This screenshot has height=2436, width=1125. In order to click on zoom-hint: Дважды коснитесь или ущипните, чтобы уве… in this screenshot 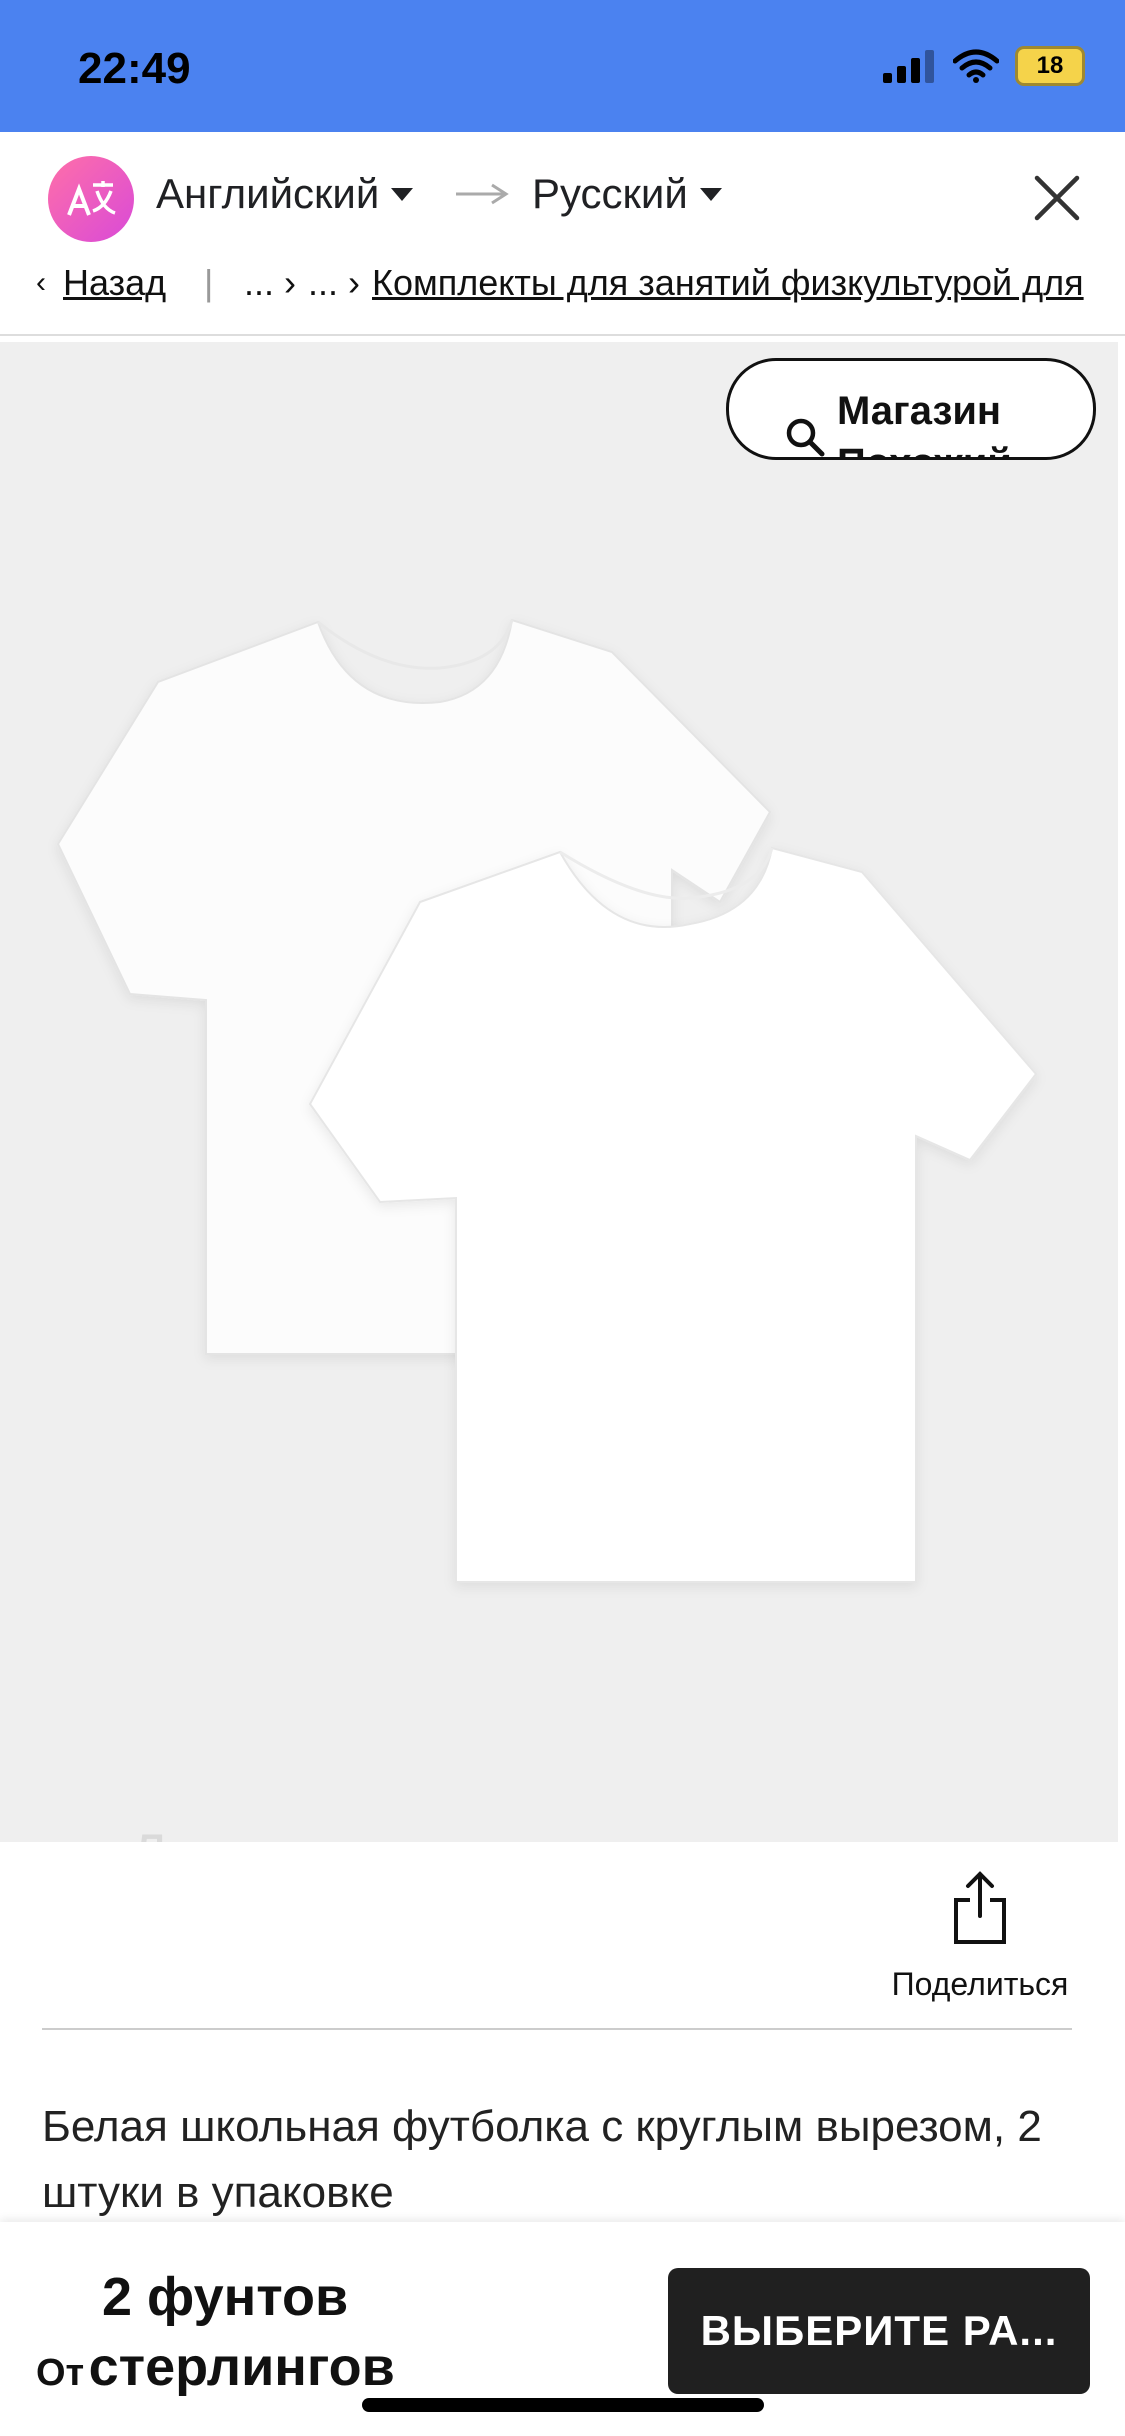, I will do `click(570, 1827)`.